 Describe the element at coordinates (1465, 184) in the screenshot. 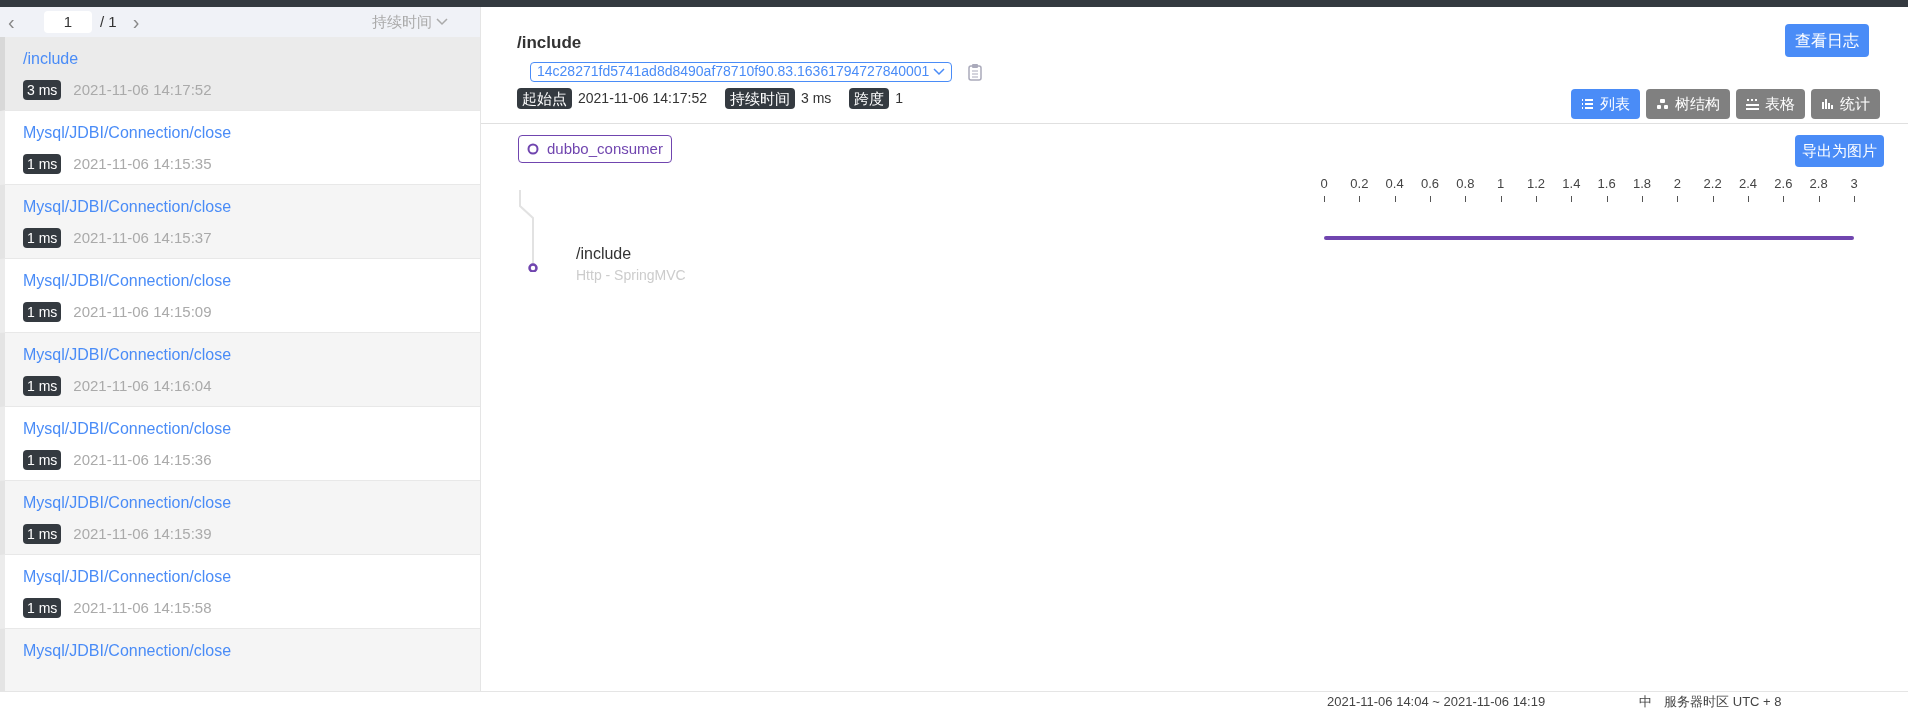

I see `timeline-tick-label: 0.8` at that location.